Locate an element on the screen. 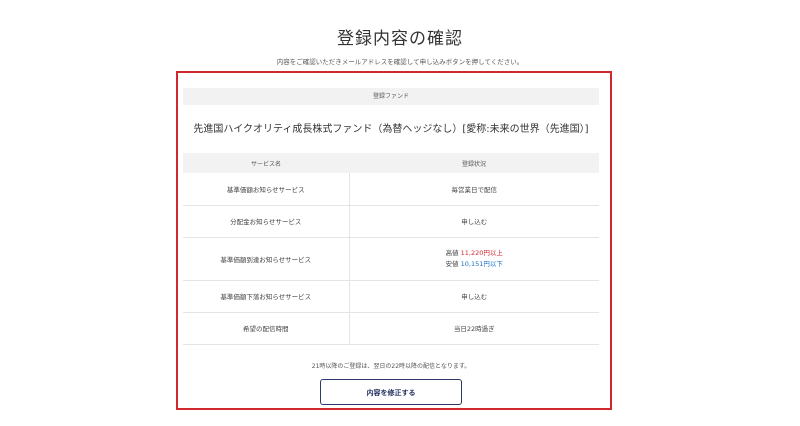  status-price-reach-notice: 高値 11,220円以上 安値 10,151円以下 is located at coordinates (474, 259).